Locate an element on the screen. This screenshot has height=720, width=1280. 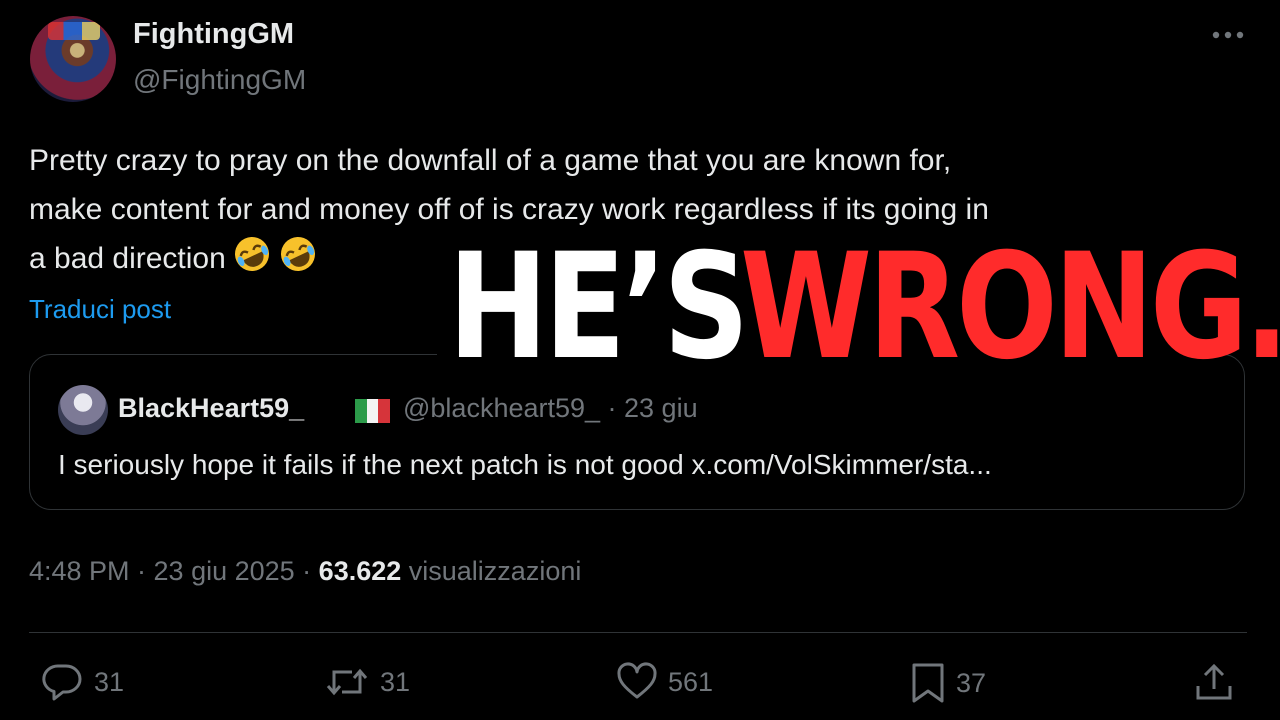
translate-post-link: Traduci post is located at coordinates (100, 309).